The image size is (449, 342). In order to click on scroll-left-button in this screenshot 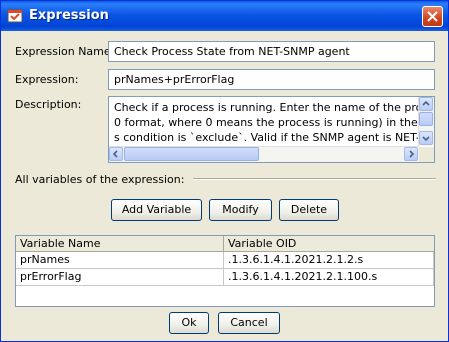, I will do `click(116, 154)`.